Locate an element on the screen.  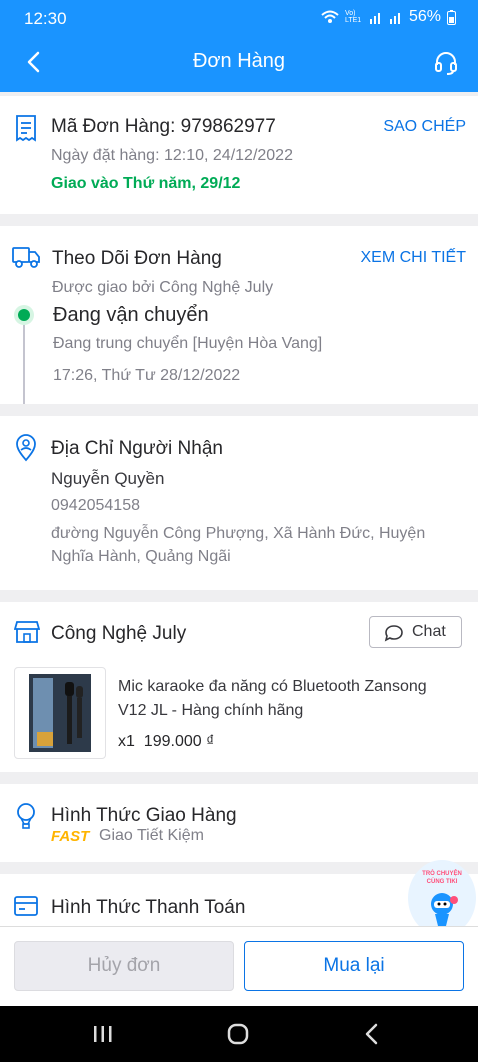
product-qty-price: x1 199.000 ₫ is located at coordinates (166, 742).